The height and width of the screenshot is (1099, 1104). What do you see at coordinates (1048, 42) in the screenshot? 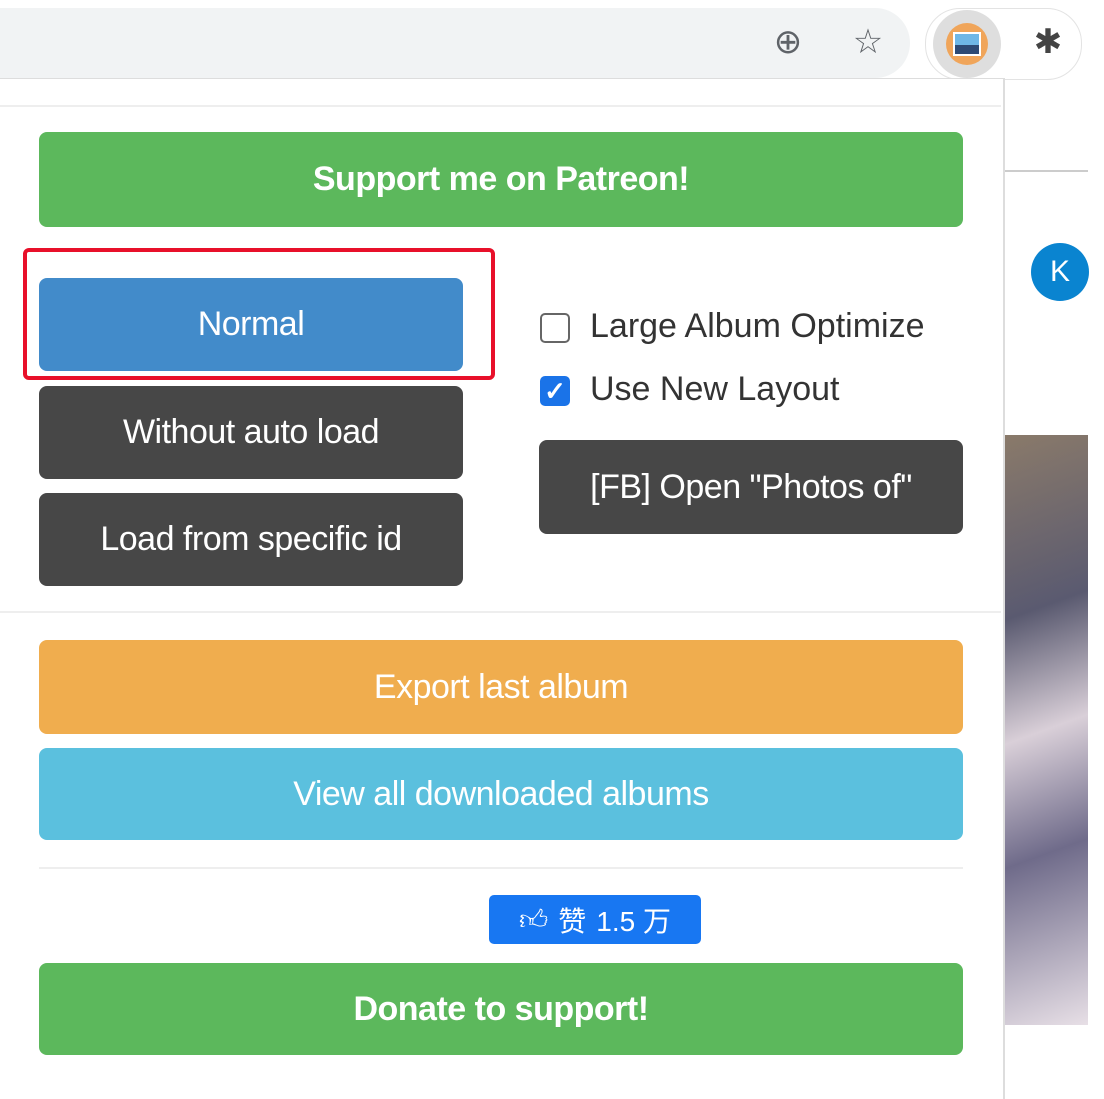
I see `extensions-puzzle-icon: ✱` at bounding box center [1048, 42].